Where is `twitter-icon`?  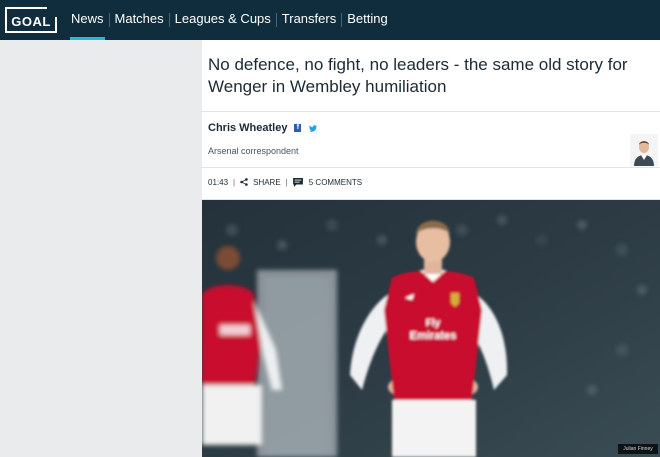 twitter-icon is located at coordinates (313, 128).